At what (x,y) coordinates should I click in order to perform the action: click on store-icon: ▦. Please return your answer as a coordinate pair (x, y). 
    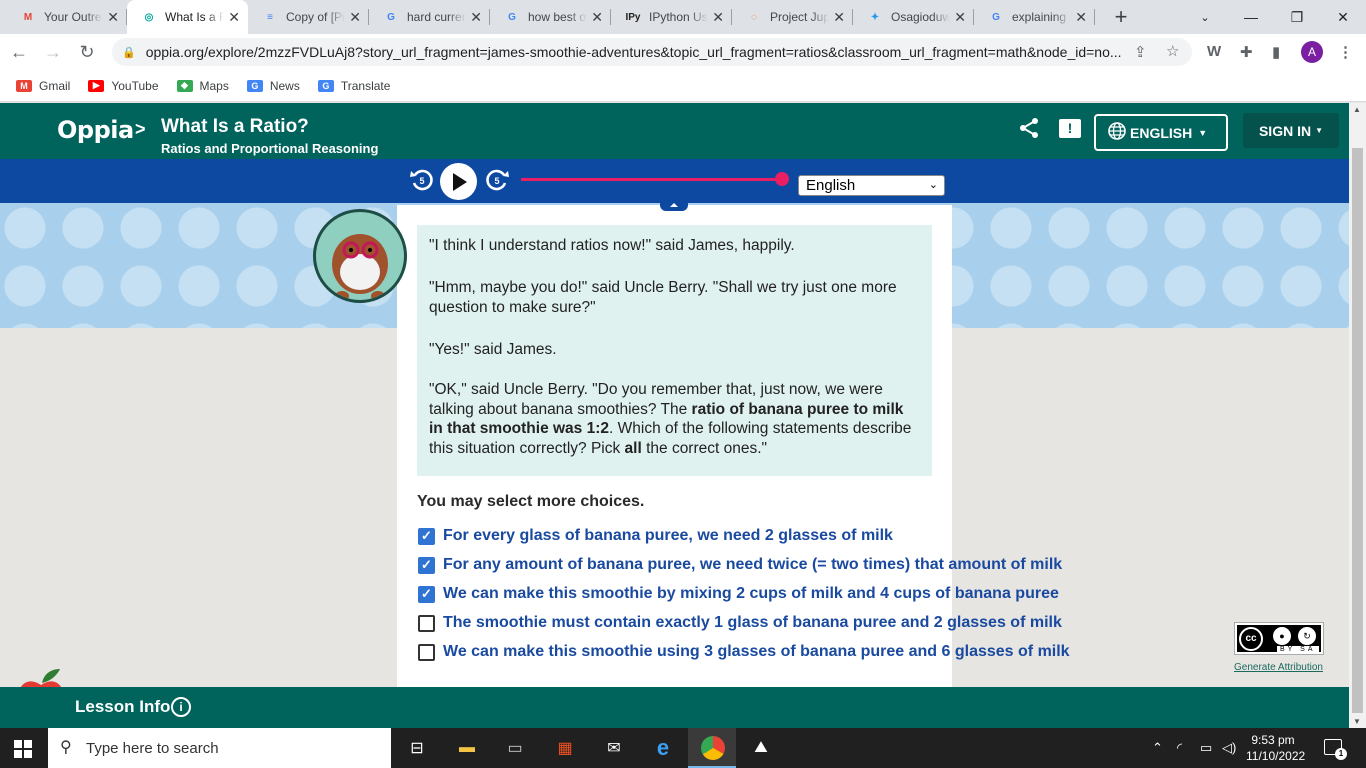
    Looking at the image, I should click on (565, 748).